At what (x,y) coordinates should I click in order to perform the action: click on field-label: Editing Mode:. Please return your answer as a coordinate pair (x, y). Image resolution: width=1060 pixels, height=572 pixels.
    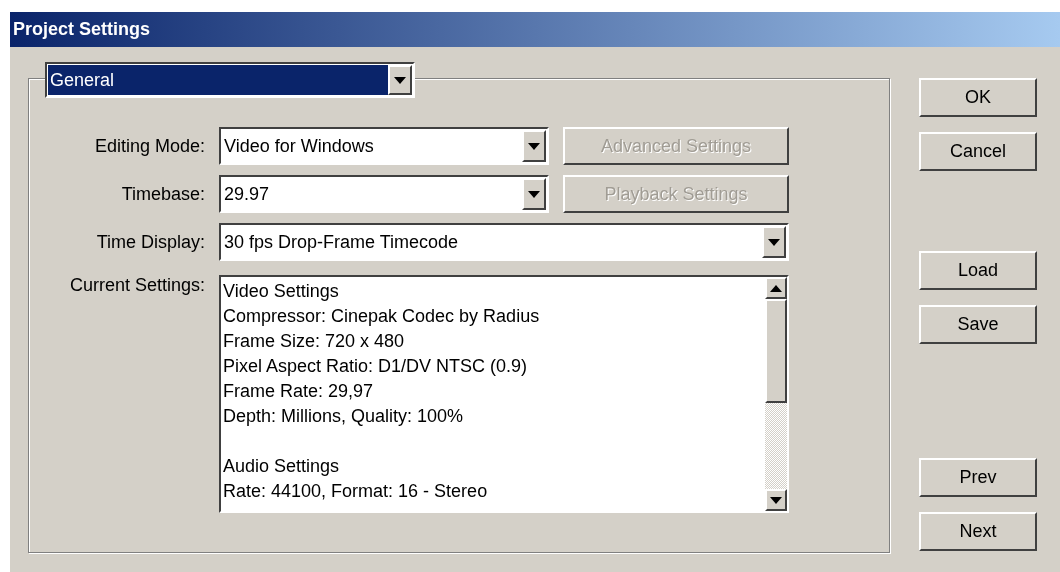
    Looking at the image, I should click on (149, 146).